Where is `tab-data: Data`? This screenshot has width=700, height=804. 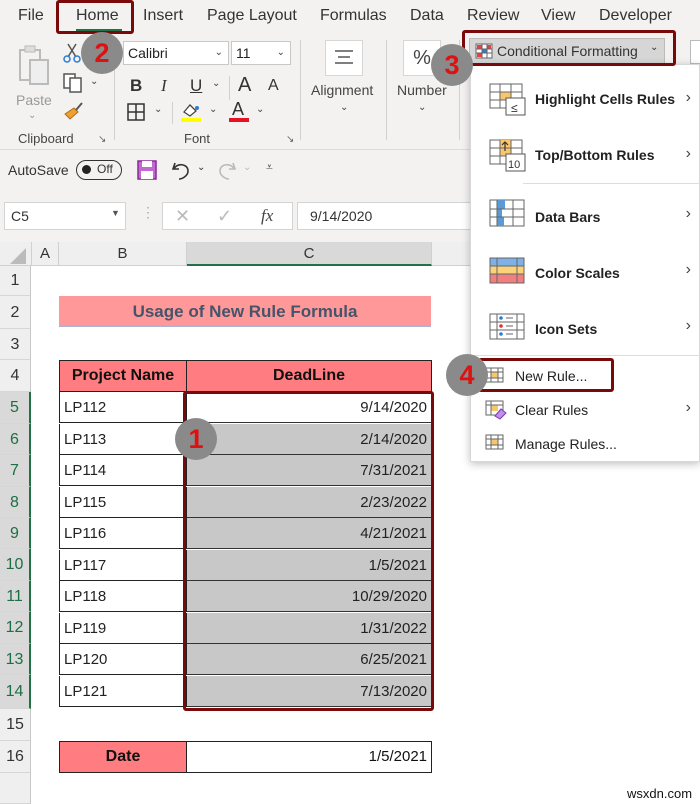 tab-data: Data is located at coordinates (427, 16).